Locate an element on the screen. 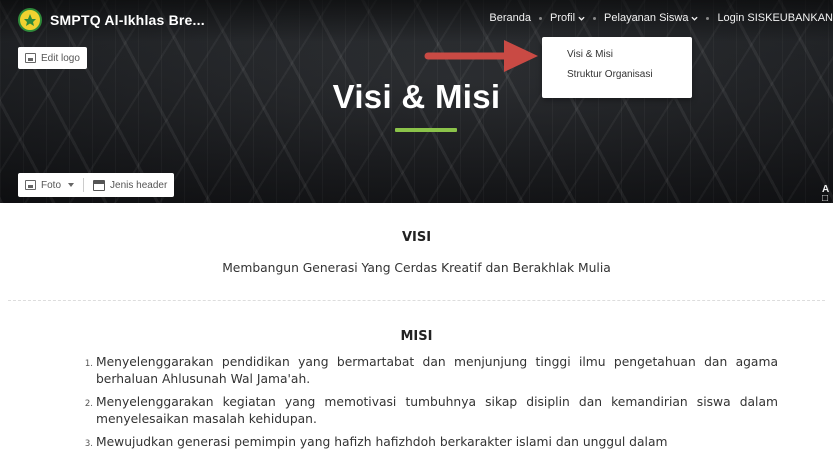 Image resolution: width=833 pixels, height=456 pixels. visi-heading: VISI is located at coordinates (416, 237).